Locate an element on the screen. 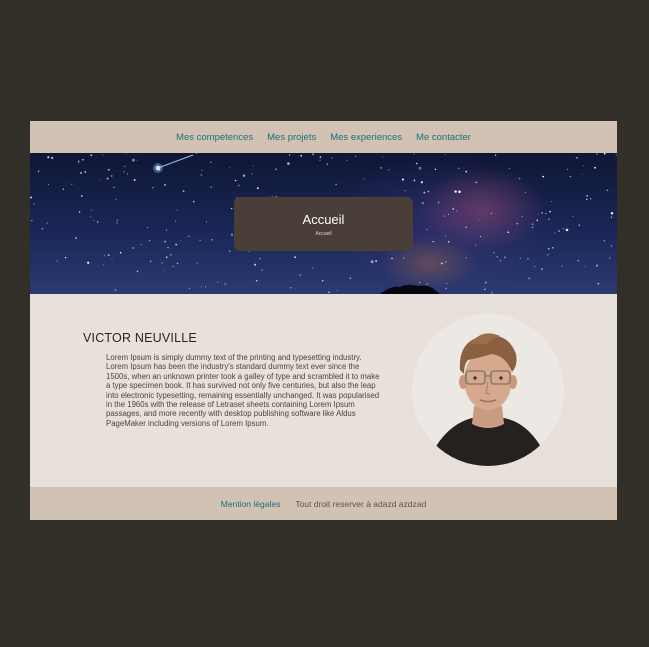  legal-notice-link: Mention légales is located at coordinates (251, 504).